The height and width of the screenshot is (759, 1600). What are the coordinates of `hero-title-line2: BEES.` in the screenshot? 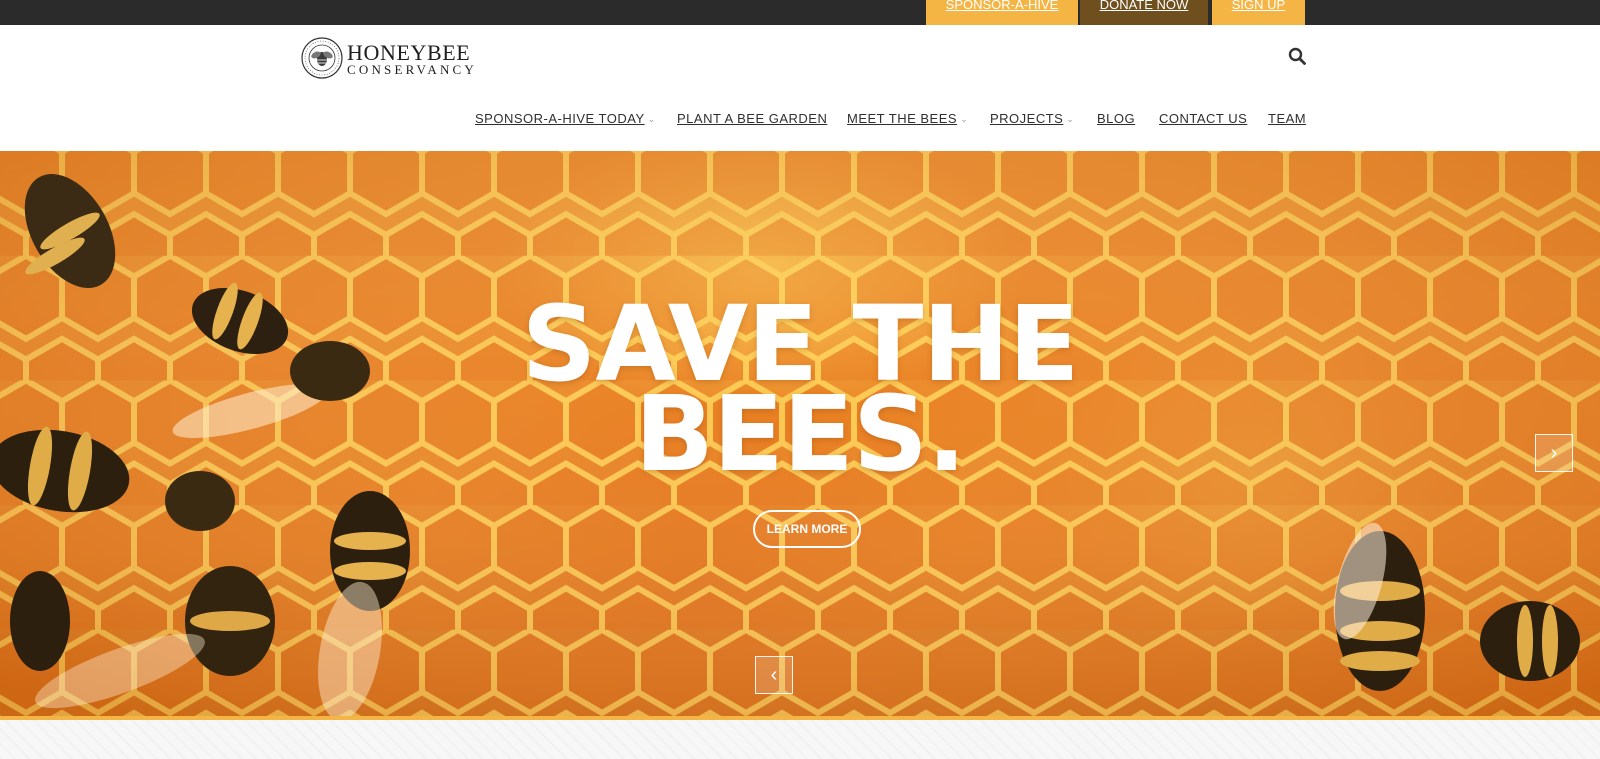 It's located at (800, 434).